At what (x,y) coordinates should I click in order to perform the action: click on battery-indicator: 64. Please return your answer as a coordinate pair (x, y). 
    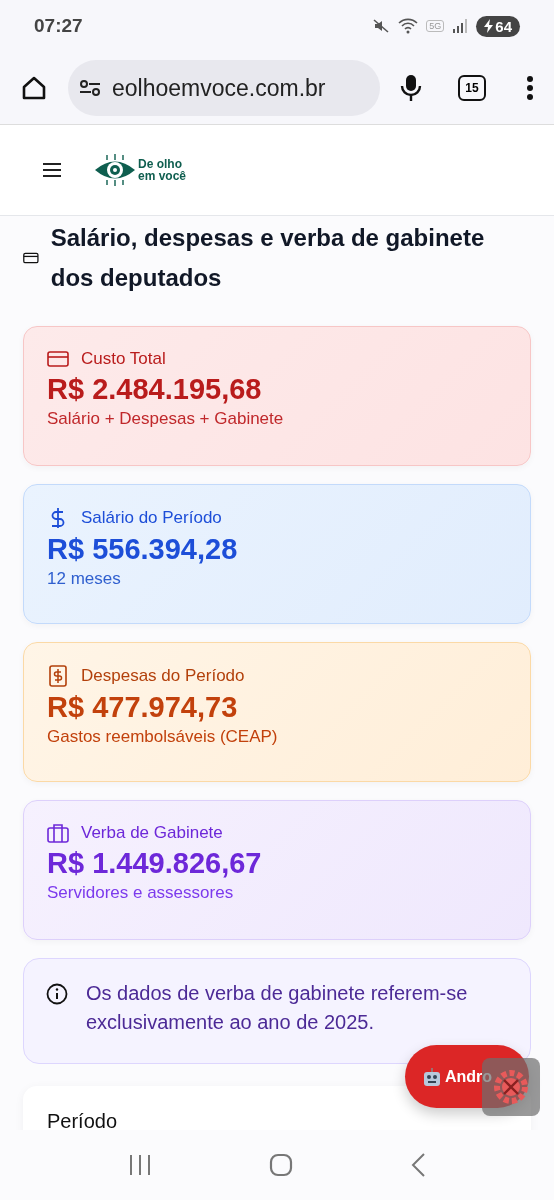
    Looking at the image, I should click on (498, 26).